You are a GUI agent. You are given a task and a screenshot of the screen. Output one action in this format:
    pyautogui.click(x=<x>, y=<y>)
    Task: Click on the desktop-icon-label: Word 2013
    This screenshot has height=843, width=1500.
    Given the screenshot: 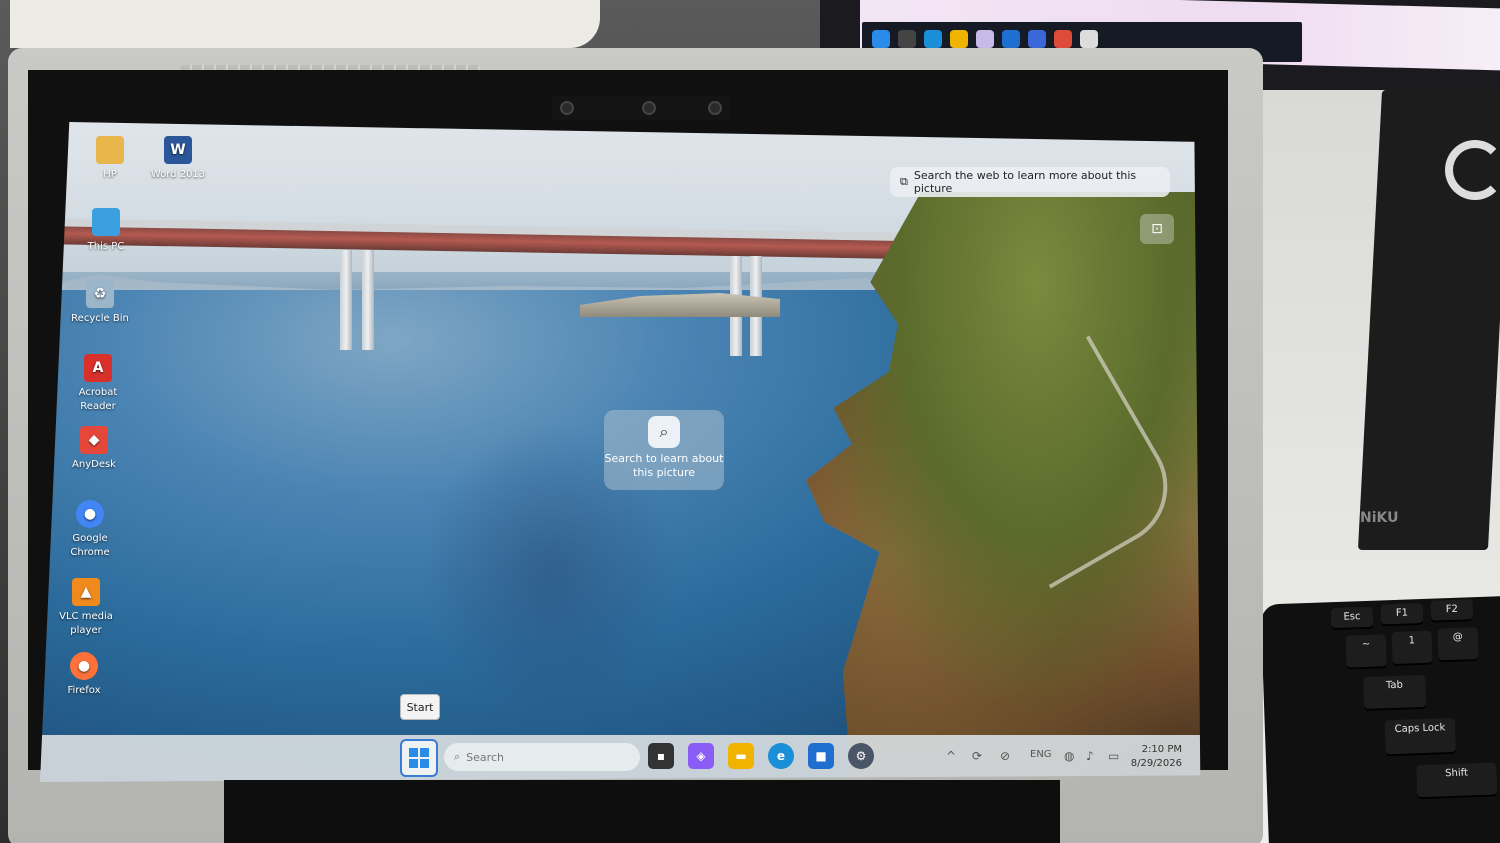 What is the action you would take?
    pyautogui.click(x=178, y=174)
    